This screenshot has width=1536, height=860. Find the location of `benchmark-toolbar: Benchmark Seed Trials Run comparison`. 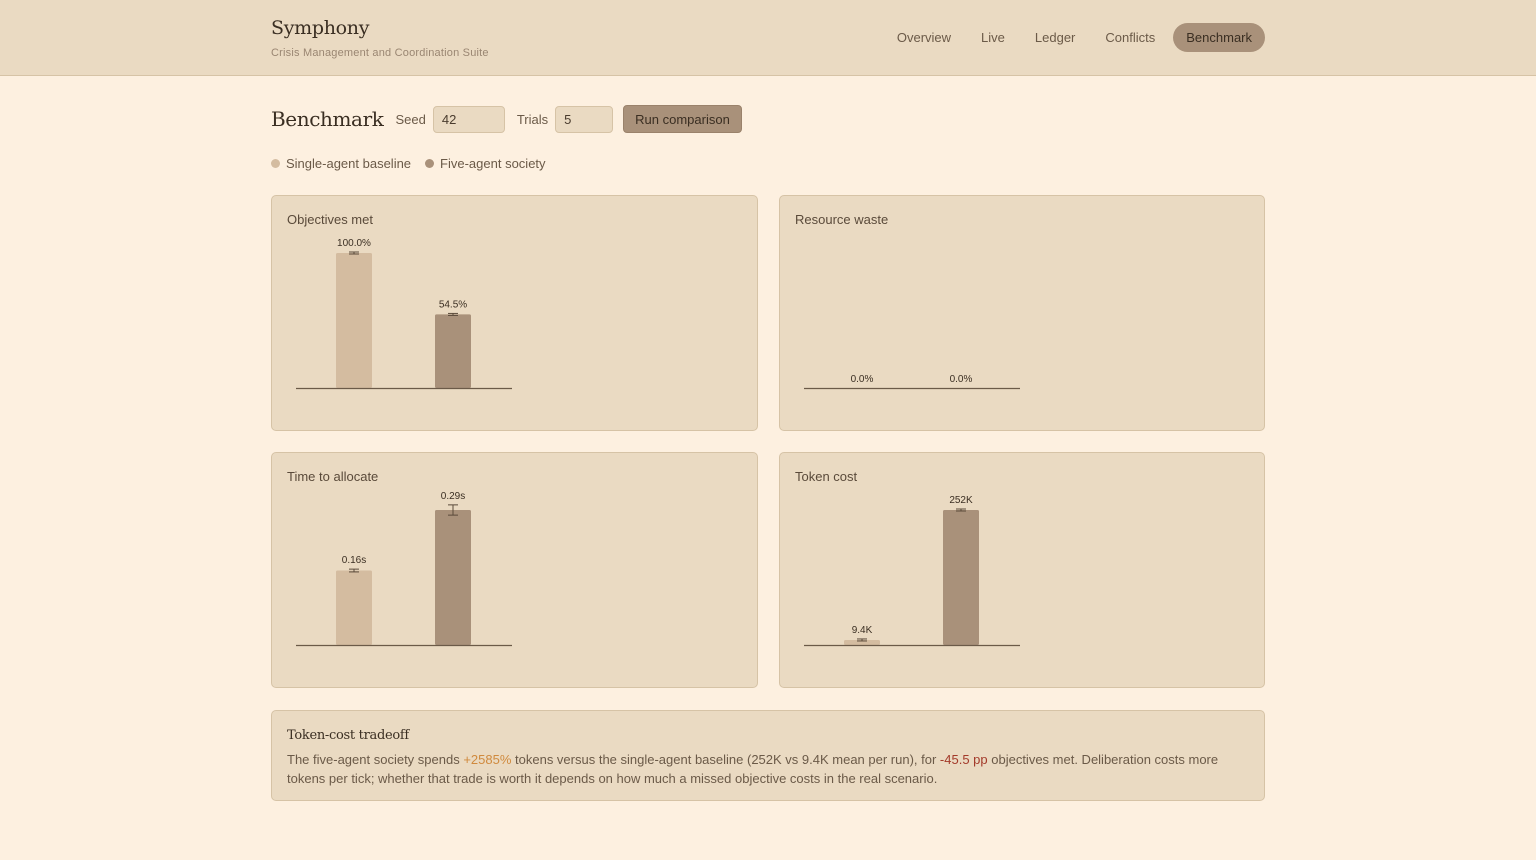

benchmark-toolbar: Benchmark Seed Trials Run comparison is located at coordinates (506, 119).